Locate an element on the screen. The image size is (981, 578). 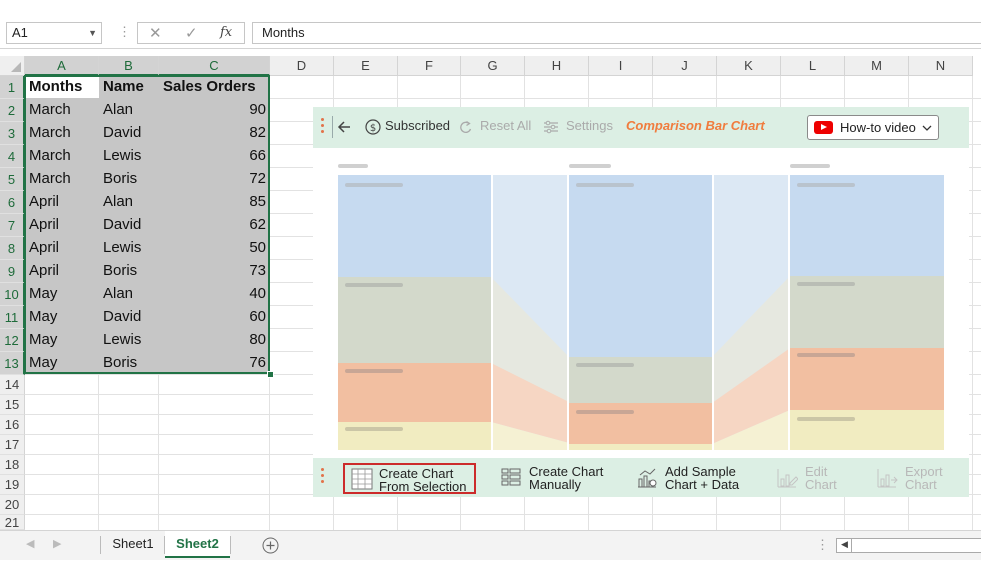
row-header-6: 6 is located at coordinates (12, 202).